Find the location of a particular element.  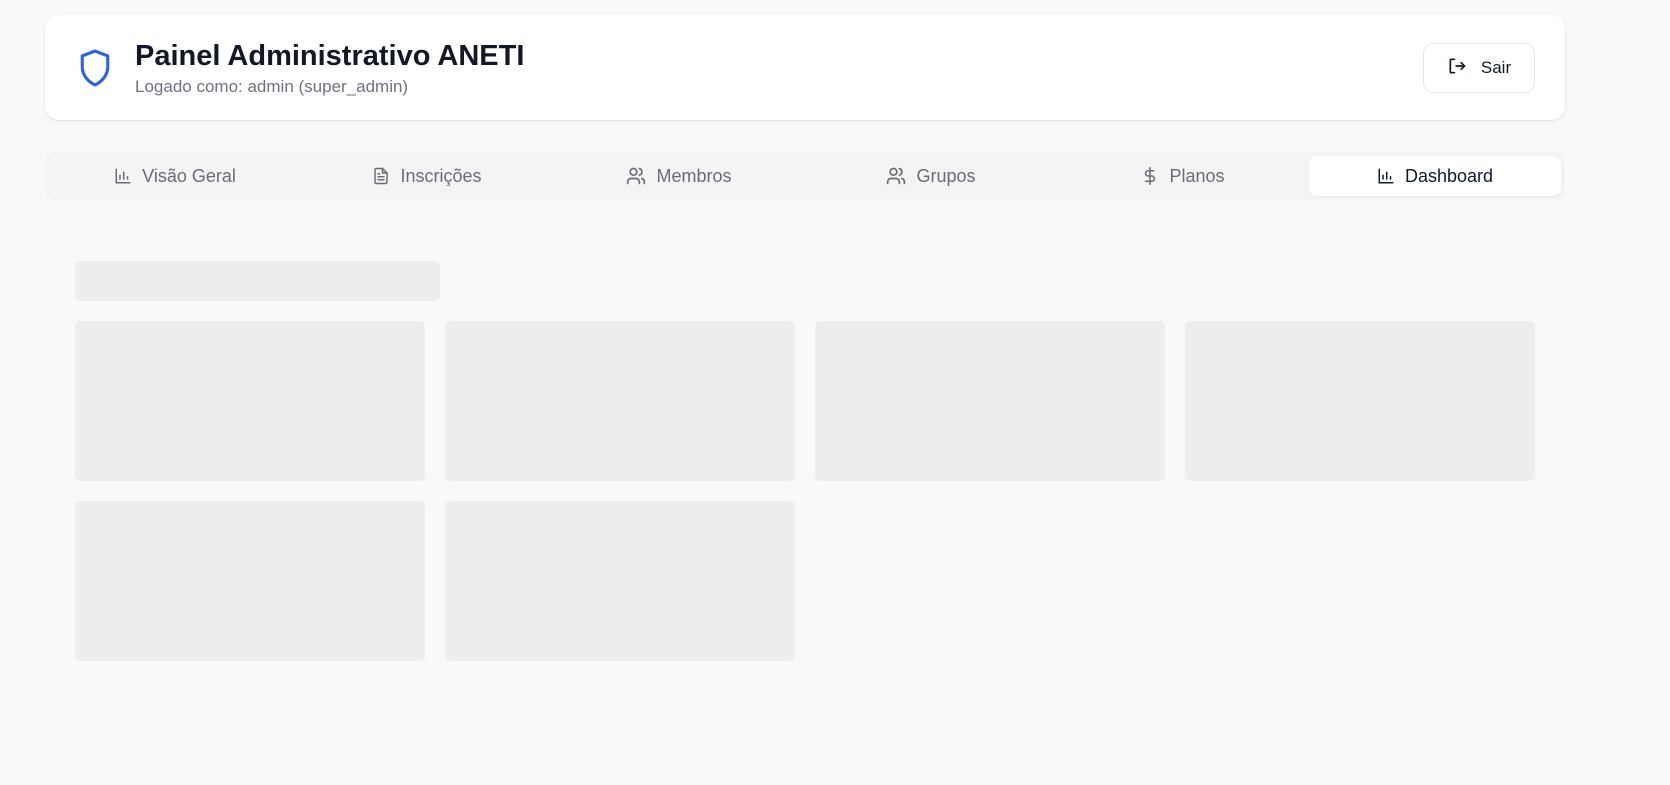

file-text-icon is located at coordinates (381, 176).